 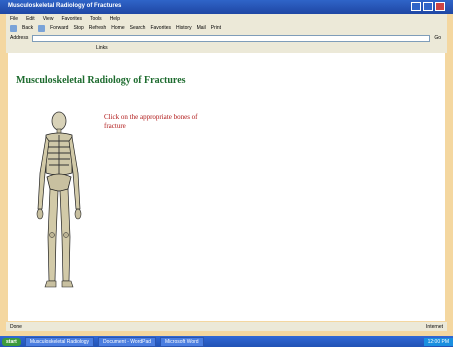 What do you see at coordinates (14, 19) in the screenshot?
I see `menu-file: File` at bounding box center [14, 19].